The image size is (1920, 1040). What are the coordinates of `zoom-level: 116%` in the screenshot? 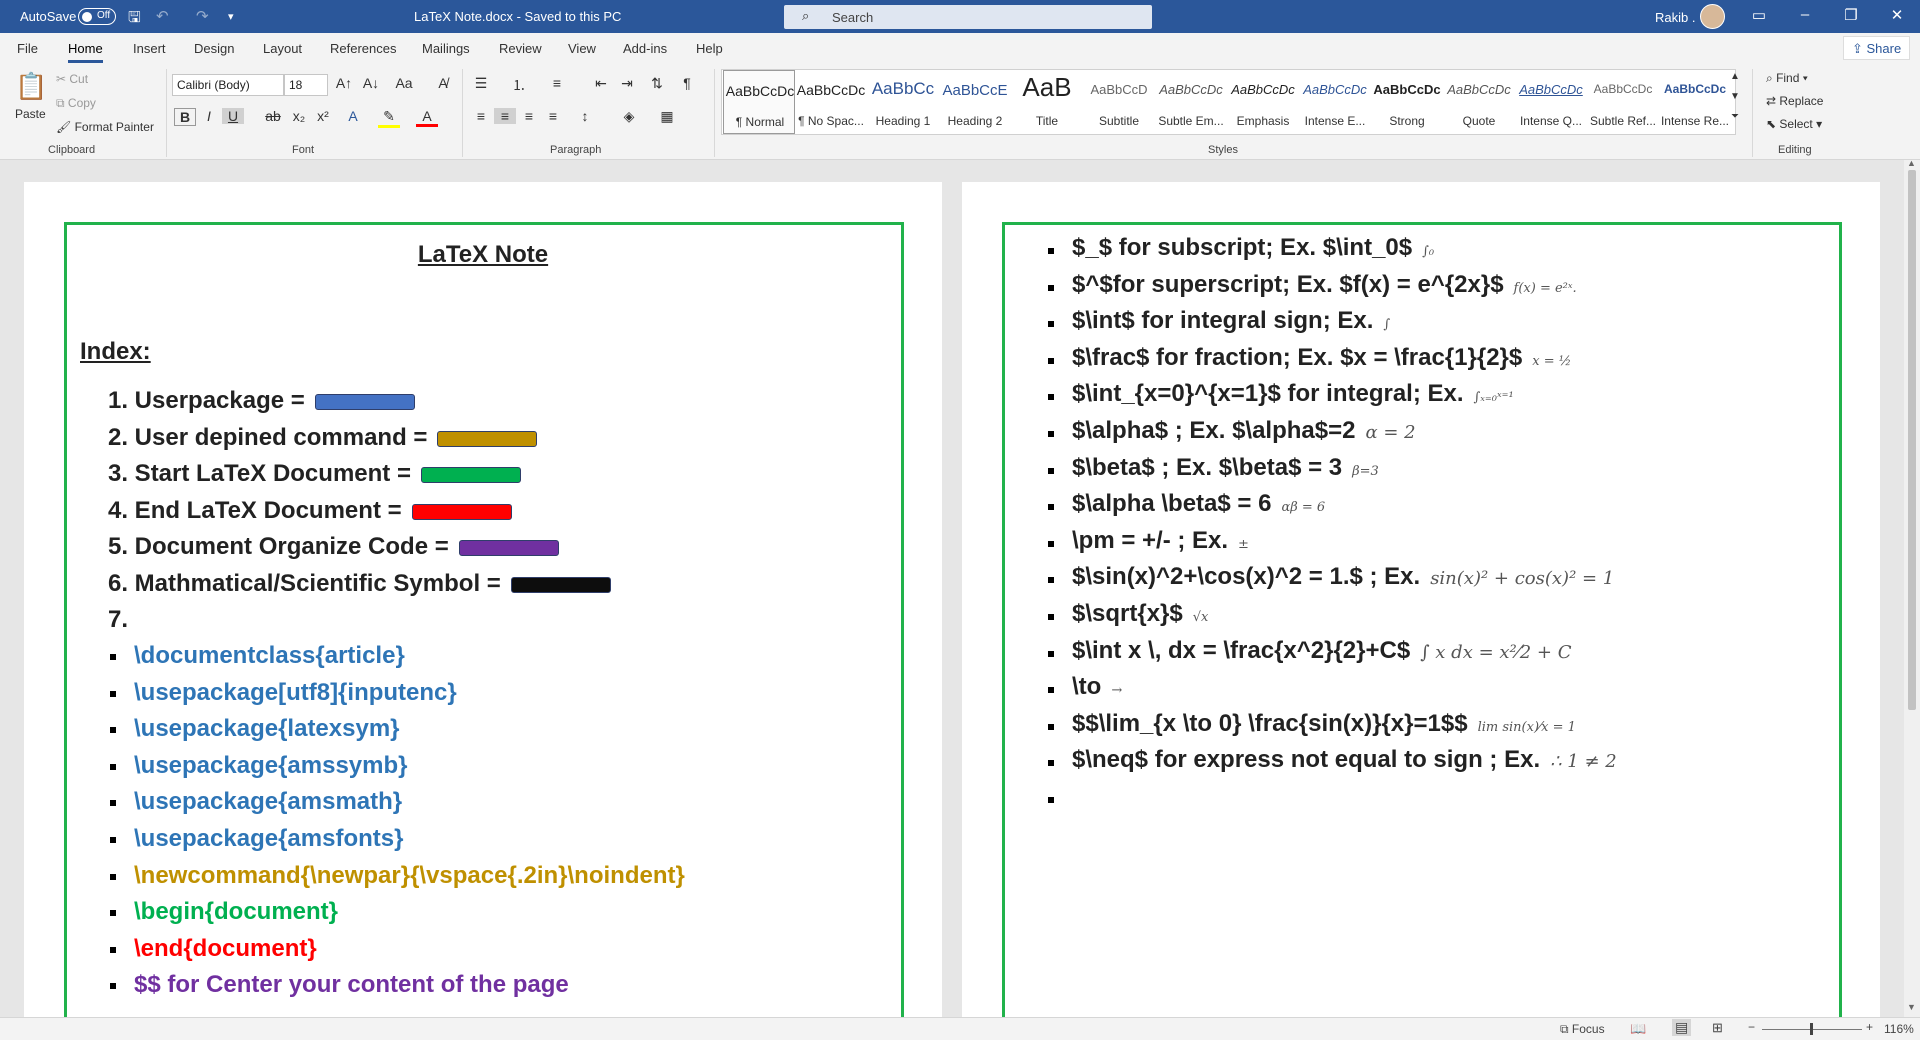 It's located at (1899, 1029).